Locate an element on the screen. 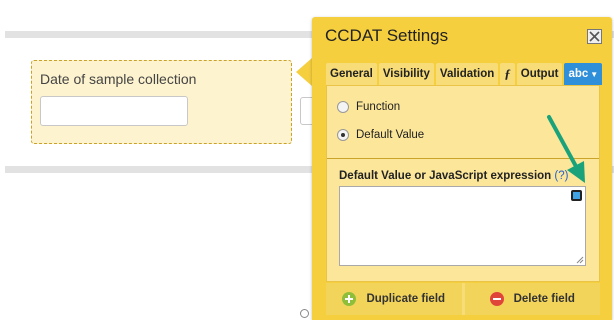 The image size is (614, 320). delete-field-label: Delete field is located at coordinates (544, 299).